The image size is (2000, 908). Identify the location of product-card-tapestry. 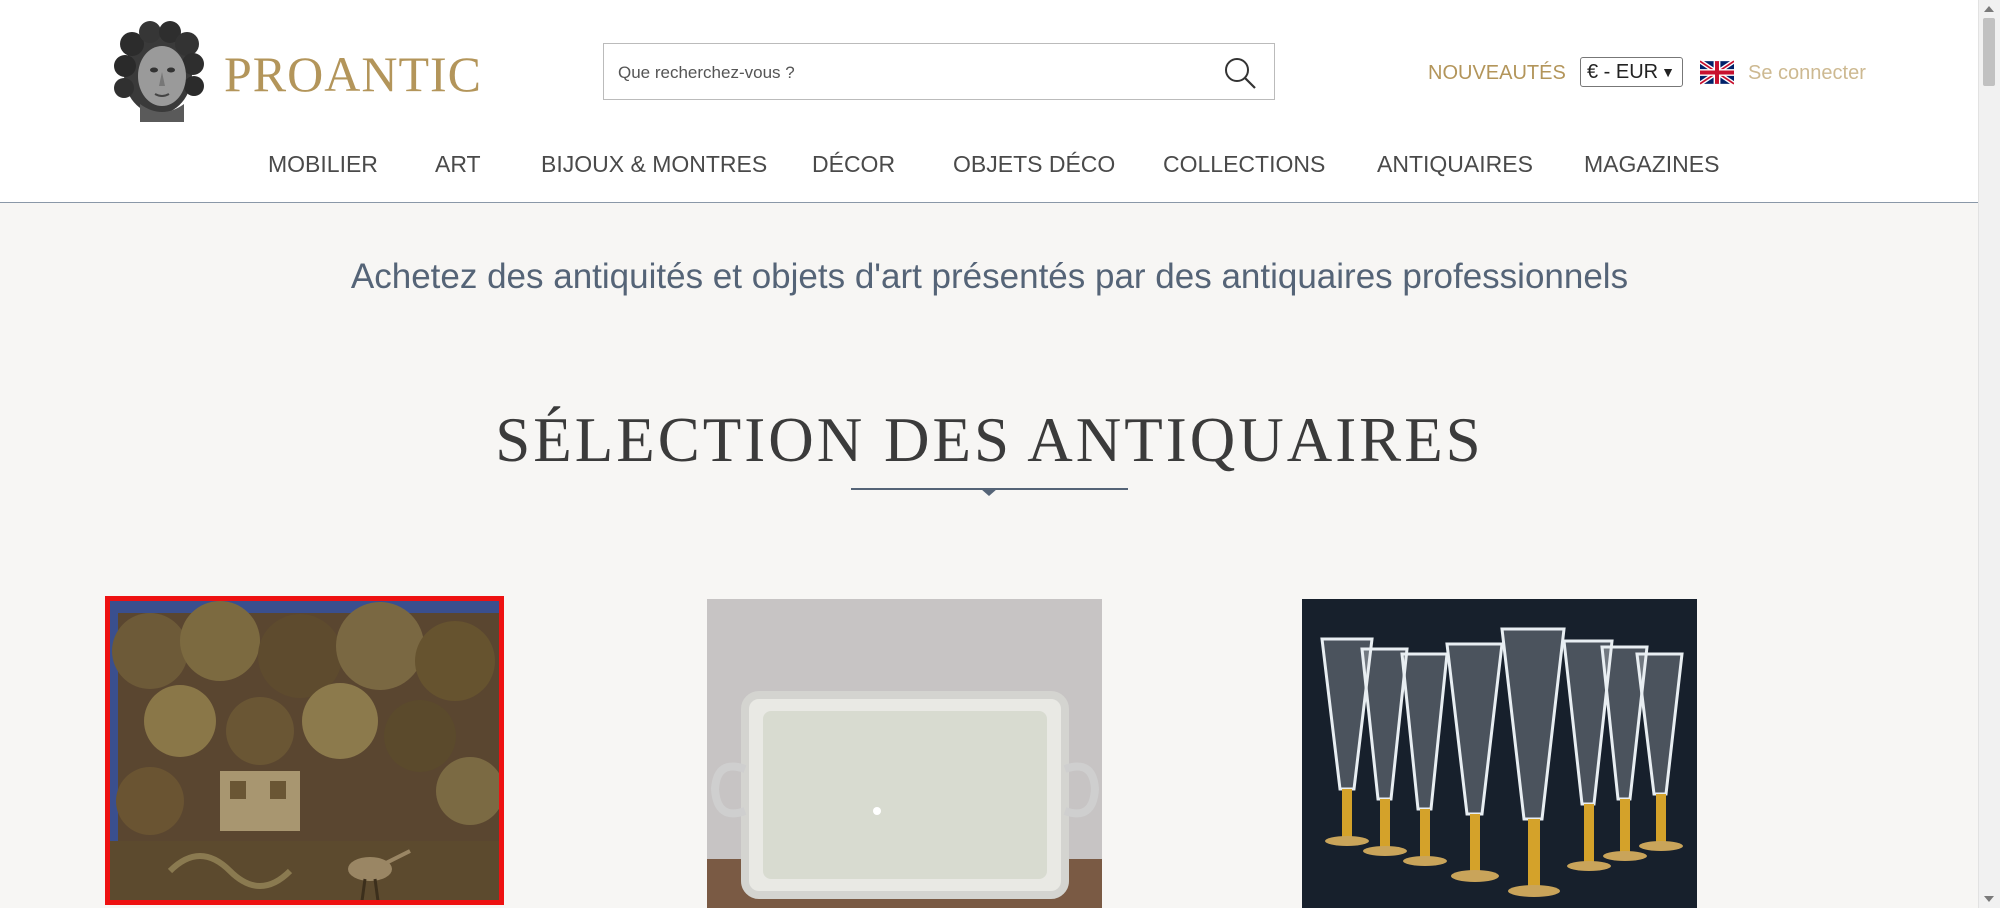
(304, 750).